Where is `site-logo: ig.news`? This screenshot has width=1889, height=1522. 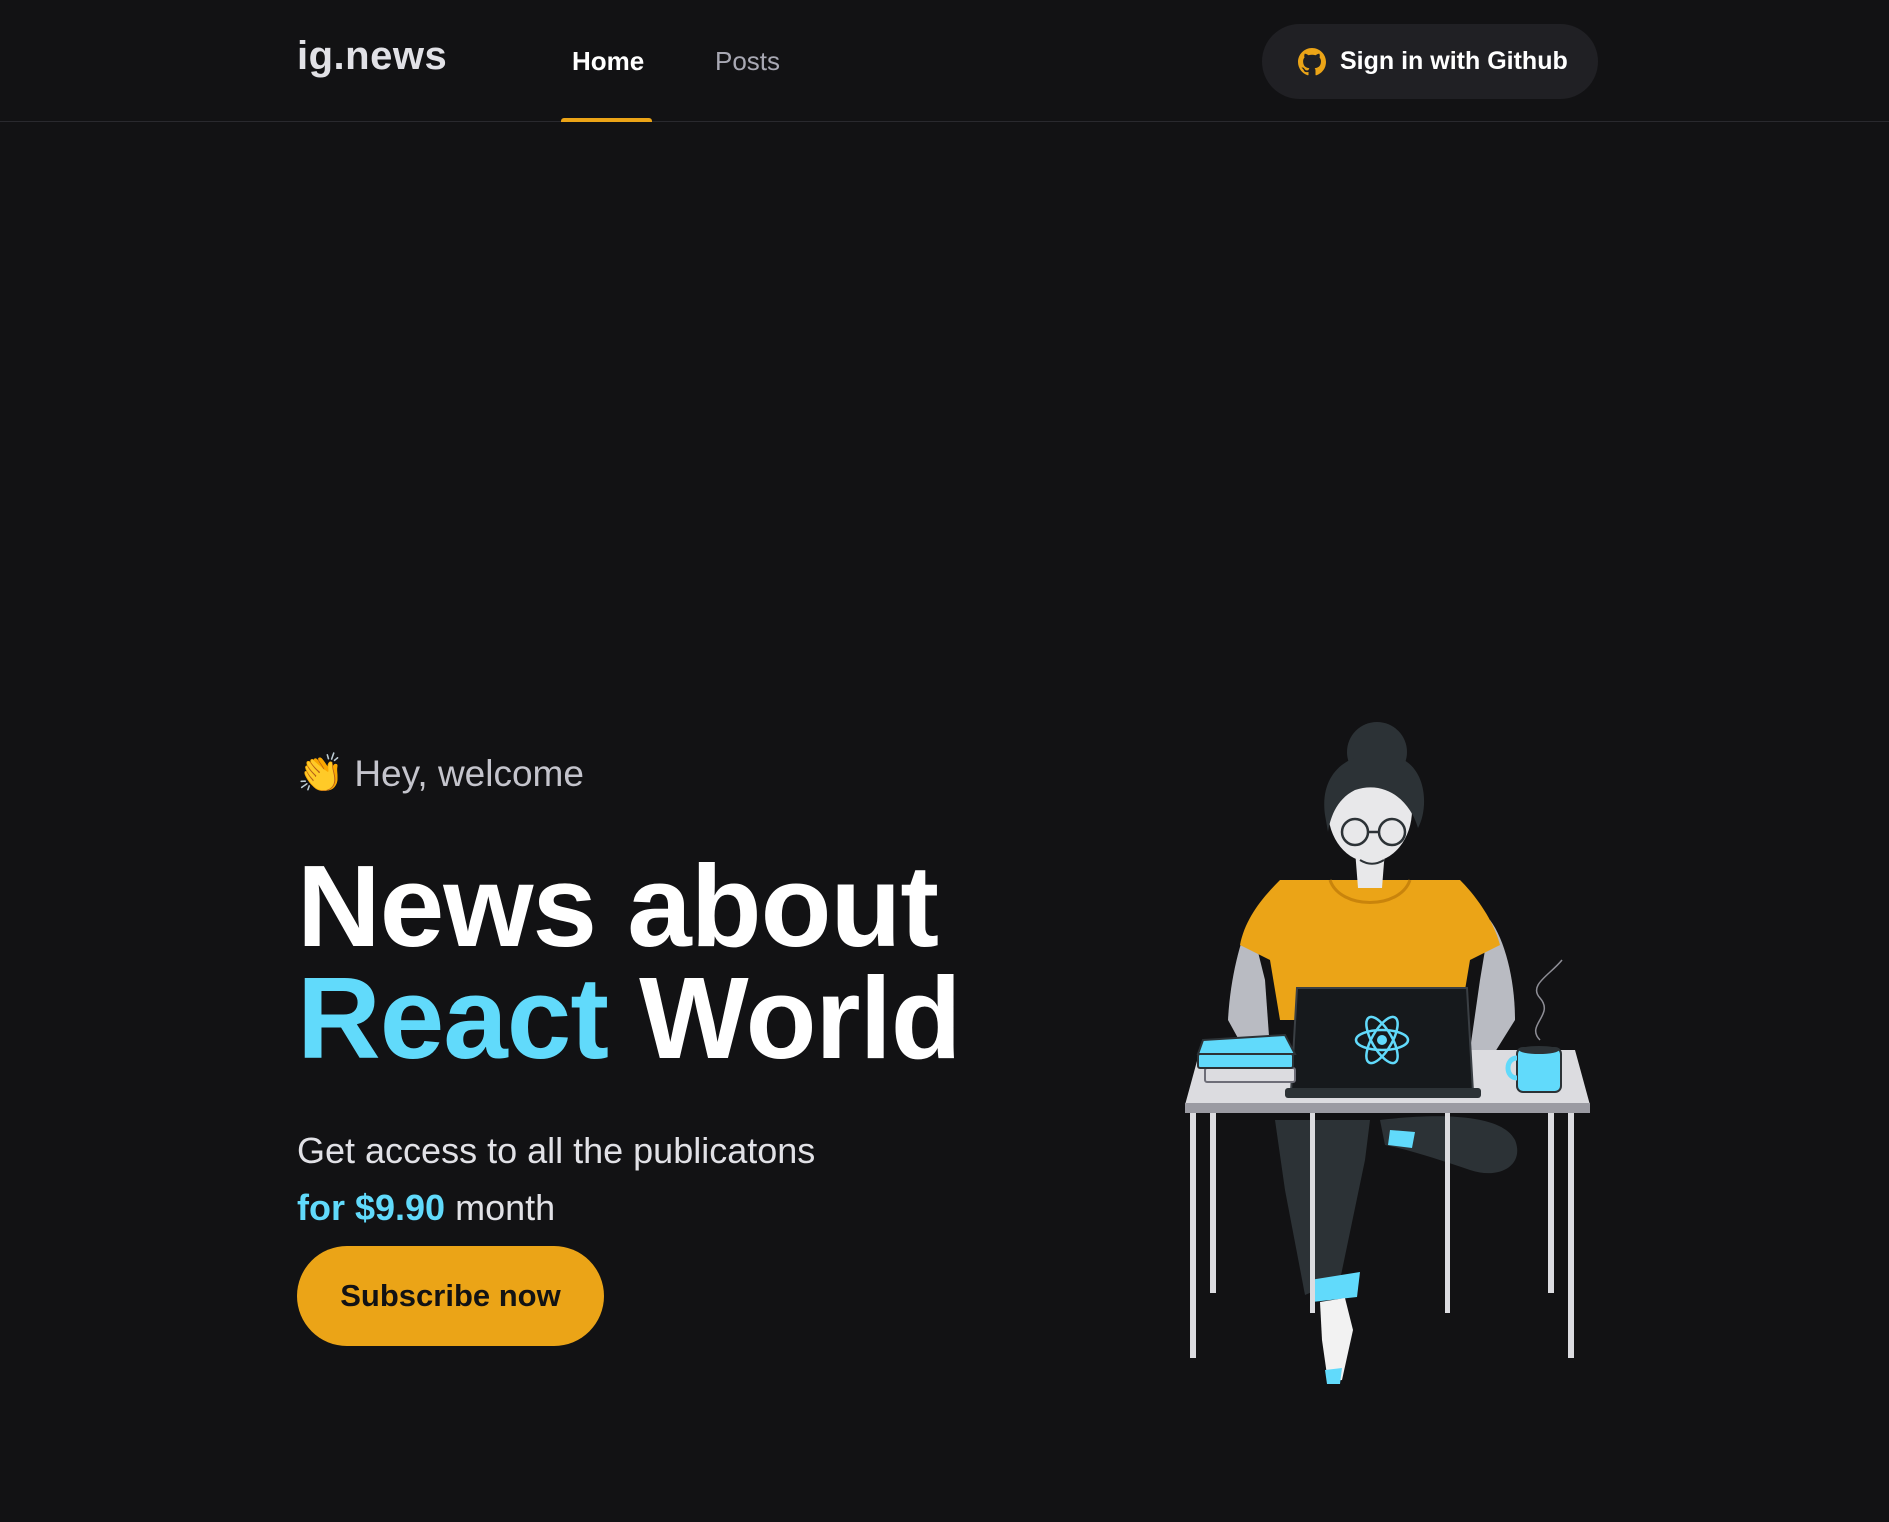 site-logo: ig.news is located at coordinates (372, 56).